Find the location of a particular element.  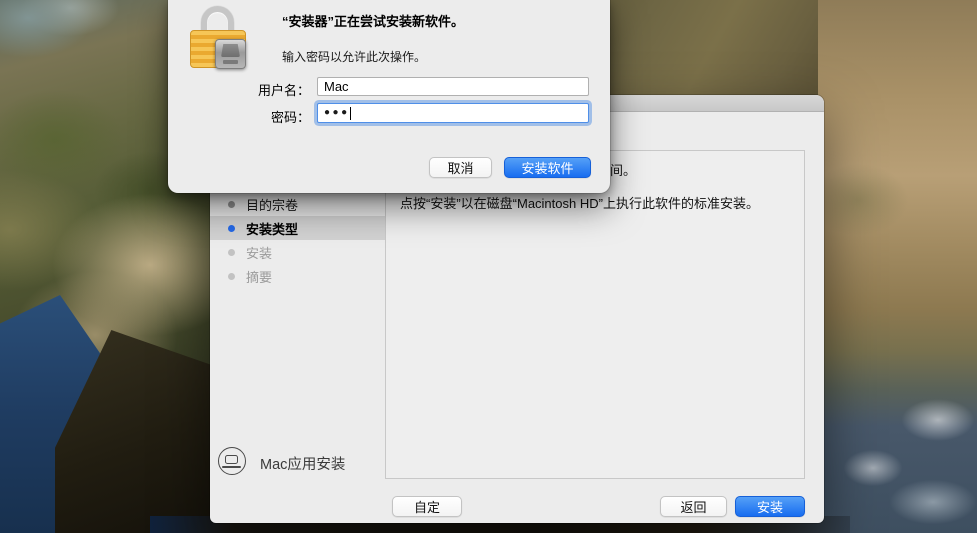

text-caret is located at coordinates (350, 113).